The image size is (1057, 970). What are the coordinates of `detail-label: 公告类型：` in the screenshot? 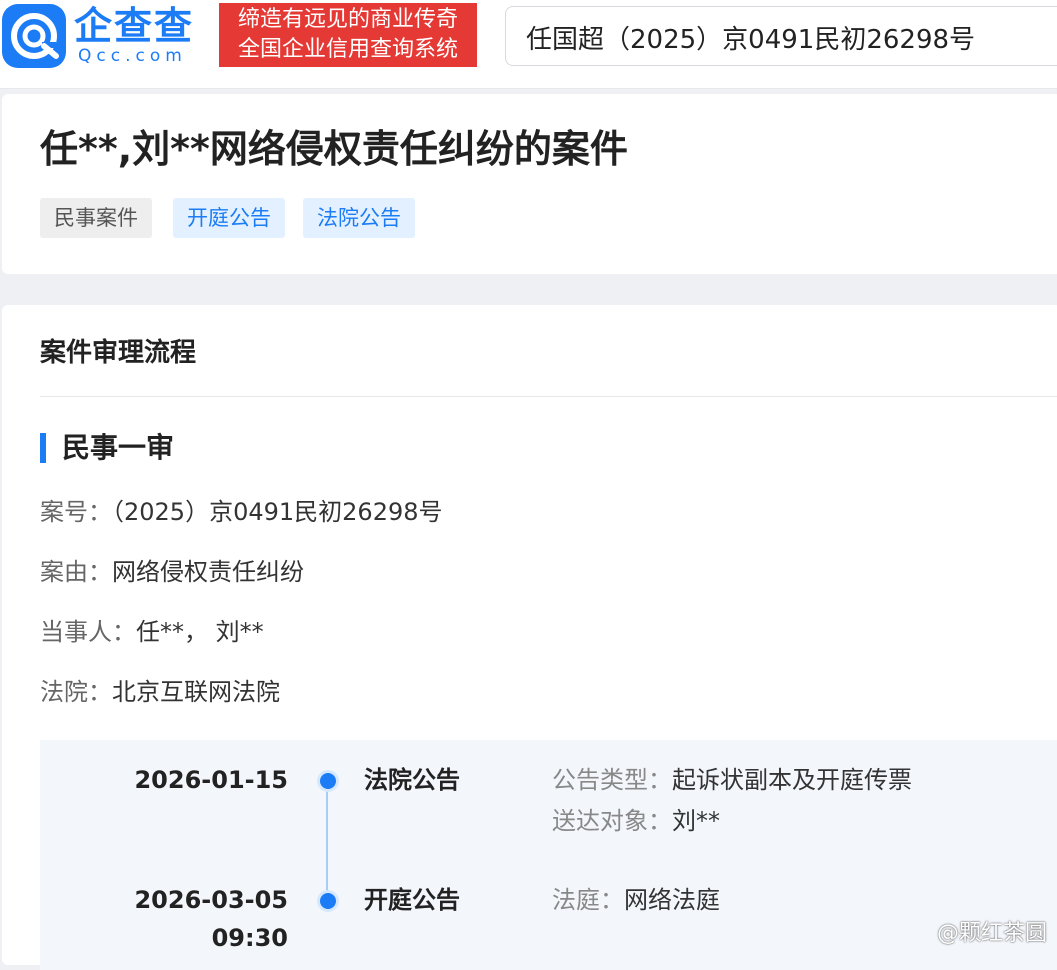 It's located at (612, 780).